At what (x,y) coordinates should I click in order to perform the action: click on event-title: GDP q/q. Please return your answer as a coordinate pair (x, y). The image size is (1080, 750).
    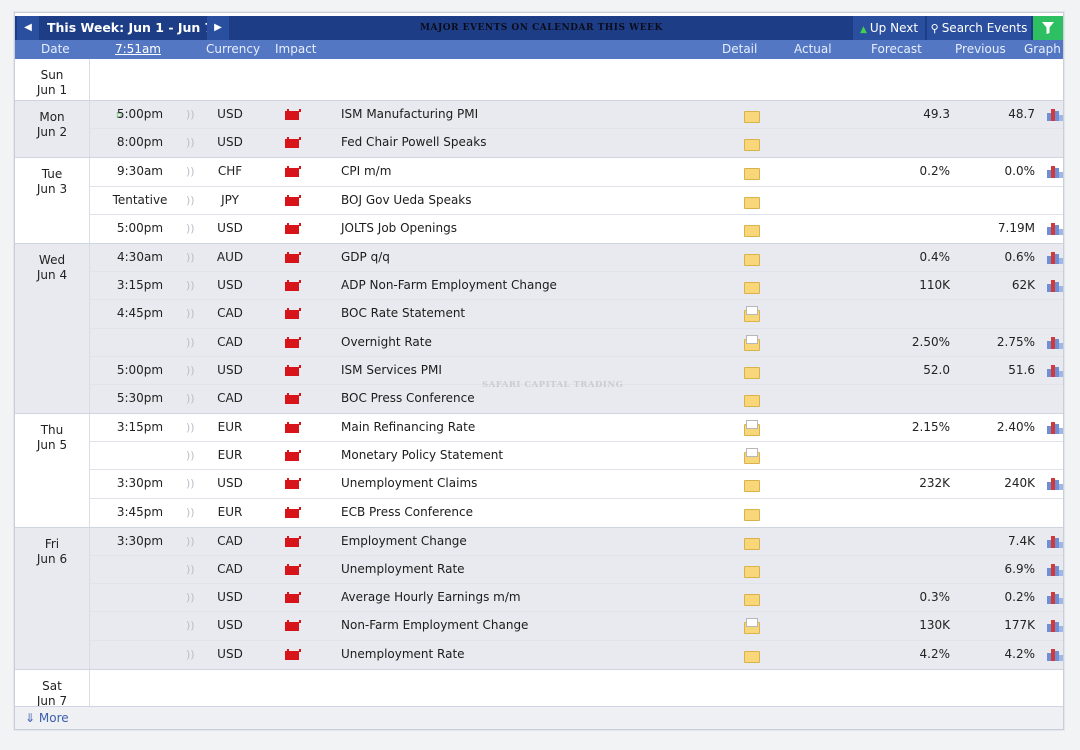
    Looking at the image, I should click on (365, 257).